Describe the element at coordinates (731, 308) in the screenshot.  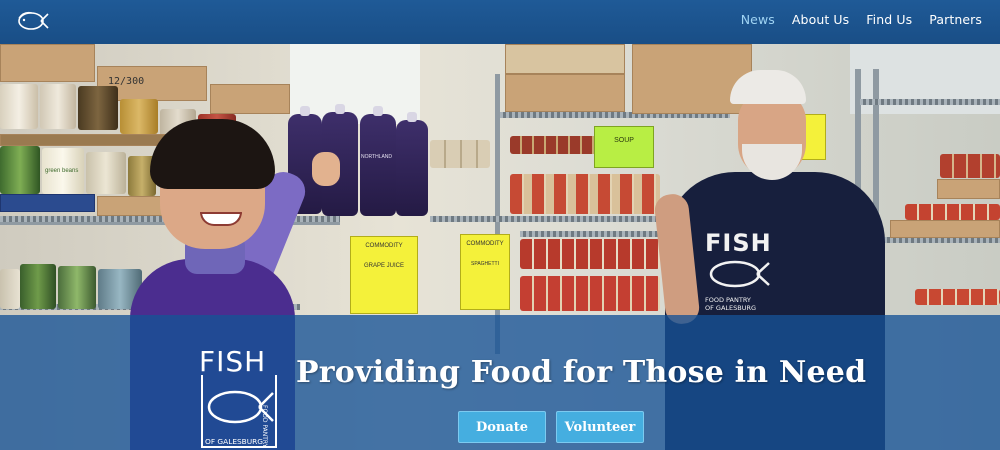
I see `shirt-logo-line2: OF GALESBURG` at that location.